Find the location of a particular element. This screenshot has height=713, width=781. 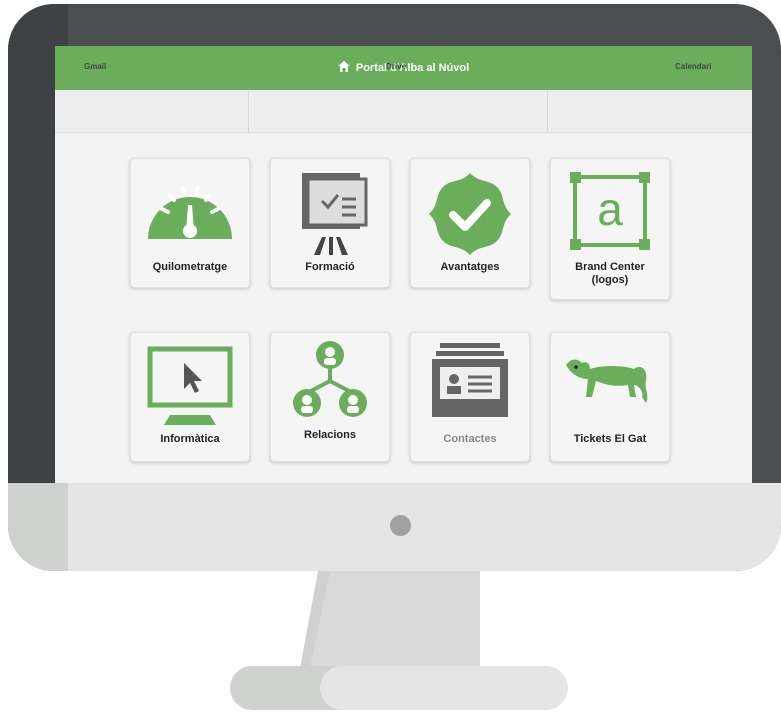

quick-links-bar is located at coordinates (403, 111).